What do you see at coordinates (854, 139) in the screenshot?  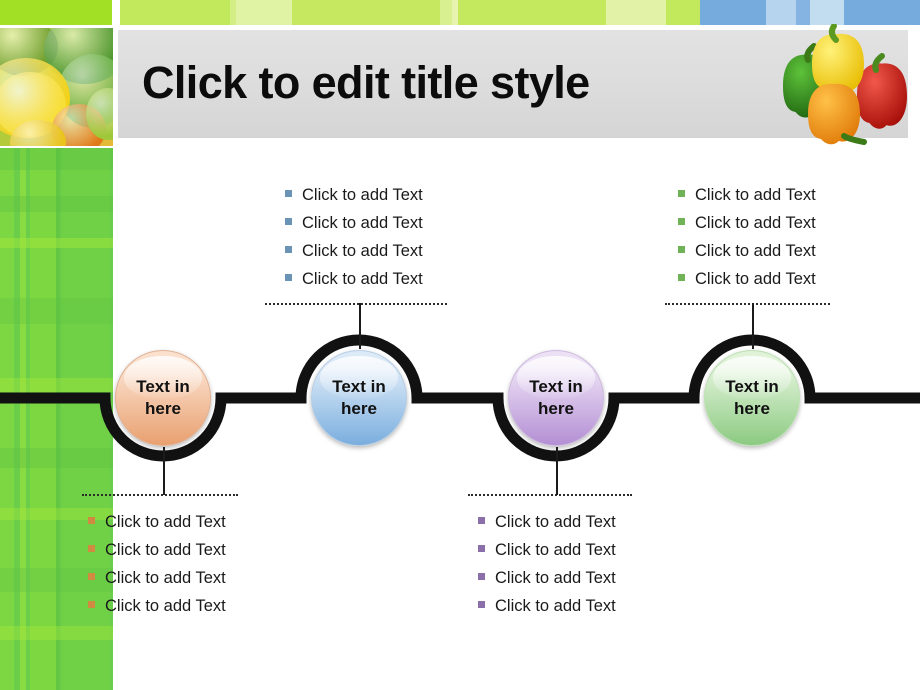 I see `orange-pepper-stem` at bounding box center [854, 139].